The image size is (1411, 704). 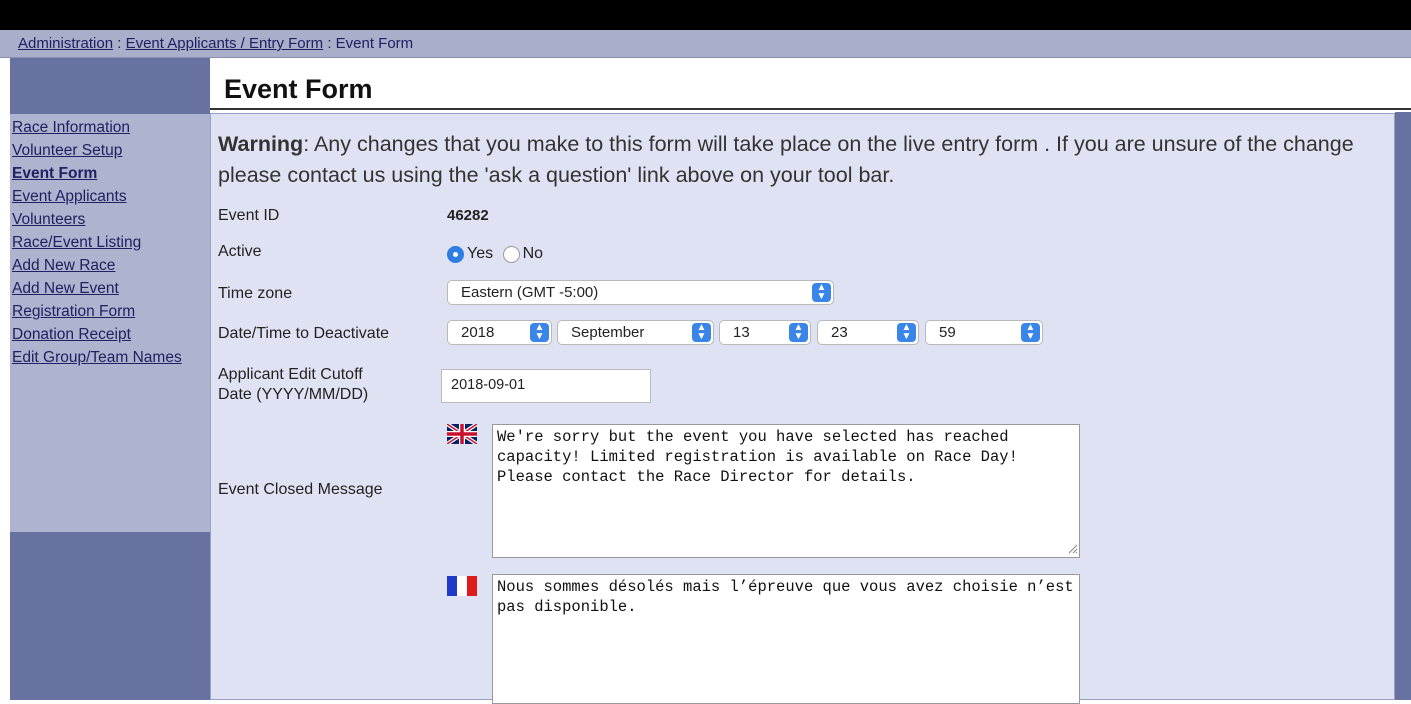 I want to click on deactivate-month-value: September, so click(x=608, y=332).